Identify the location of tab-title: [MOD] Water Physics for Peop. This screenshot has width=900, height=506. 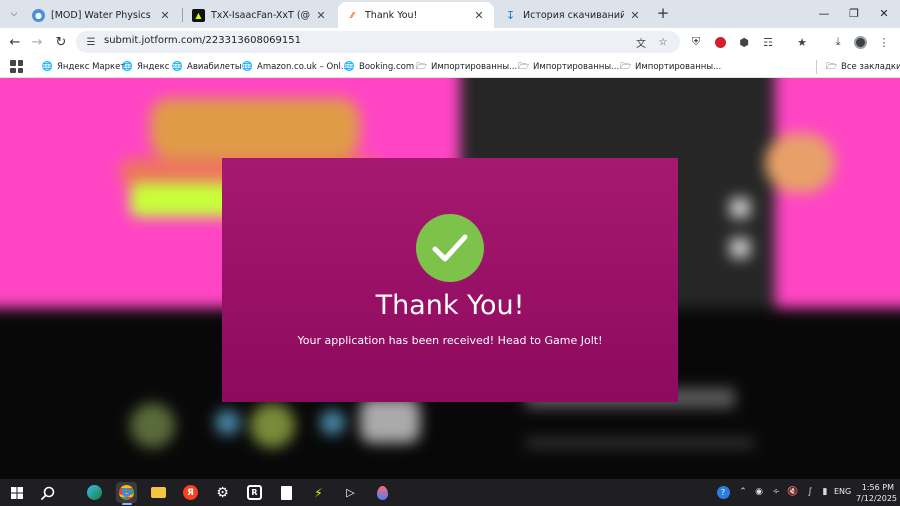
(102, 15).